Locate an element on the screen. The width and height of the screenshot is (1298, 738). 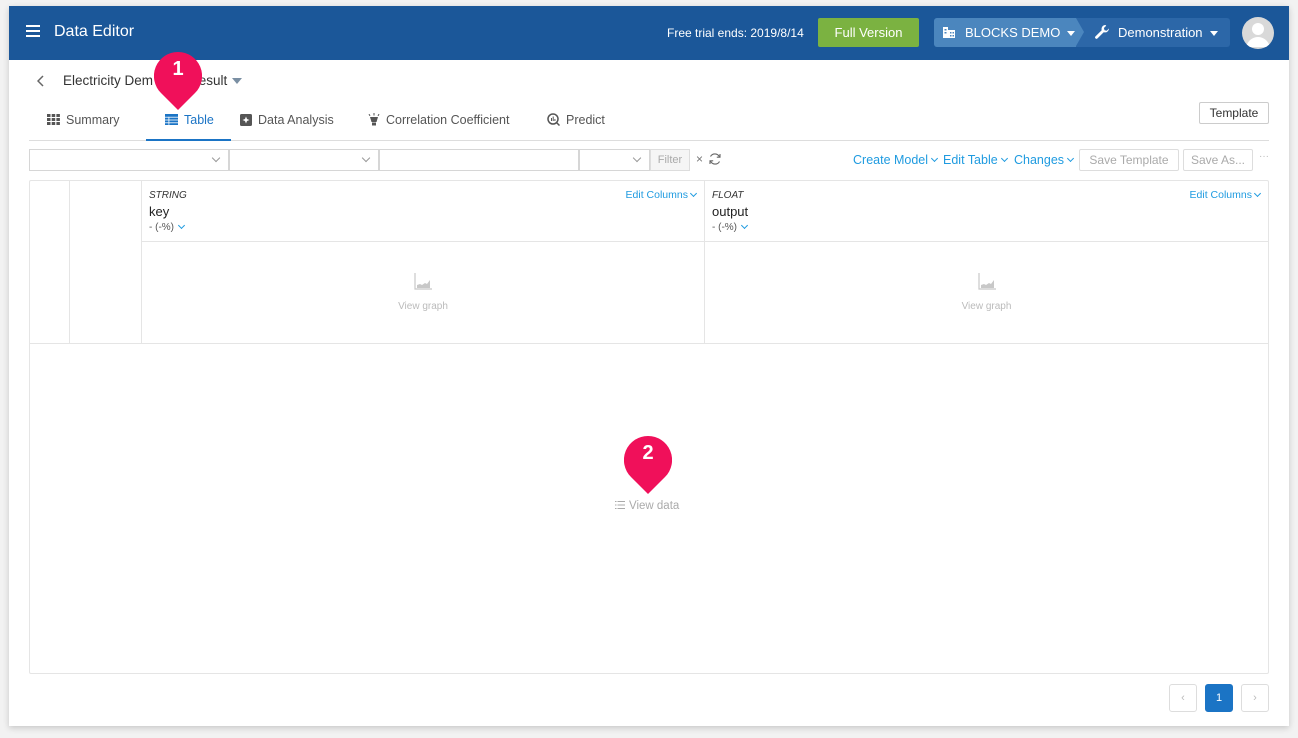
column-header: STRING key - (-%) Edit Columns is located at coordinates (423, 211).